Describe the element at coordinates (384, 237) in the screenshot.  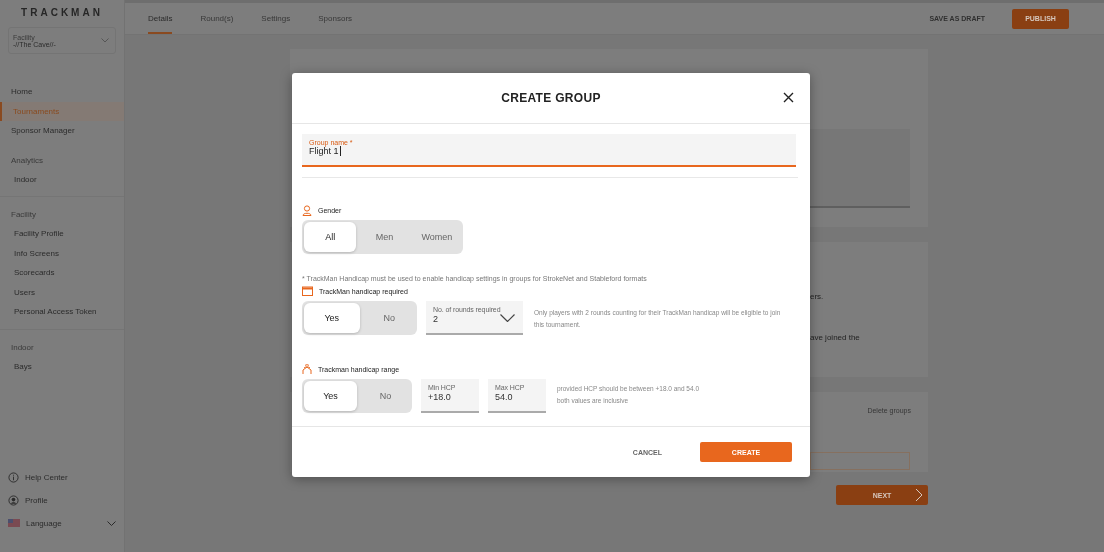
I see `segment-option: Men` at that location.